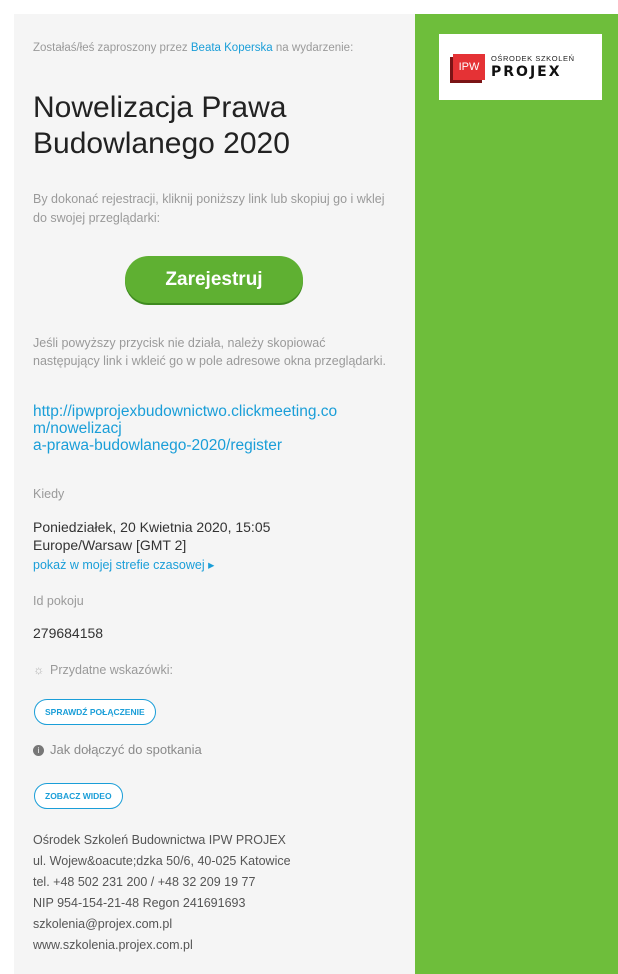 The height and width of the screenshot is (974, 618). What do you see at coordinates (58, 601) in the screenshot?
I see `room-id-label: Id pokoju` at bounding box center [58, 601].